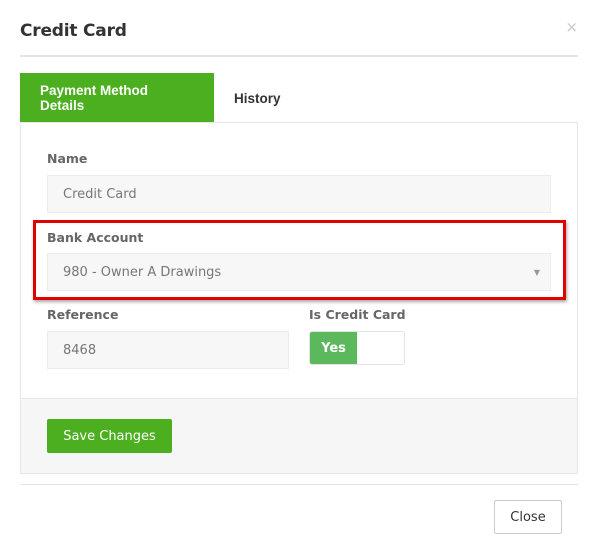  I want to click on modal-header: Credit Card ×, so click(299, 28).